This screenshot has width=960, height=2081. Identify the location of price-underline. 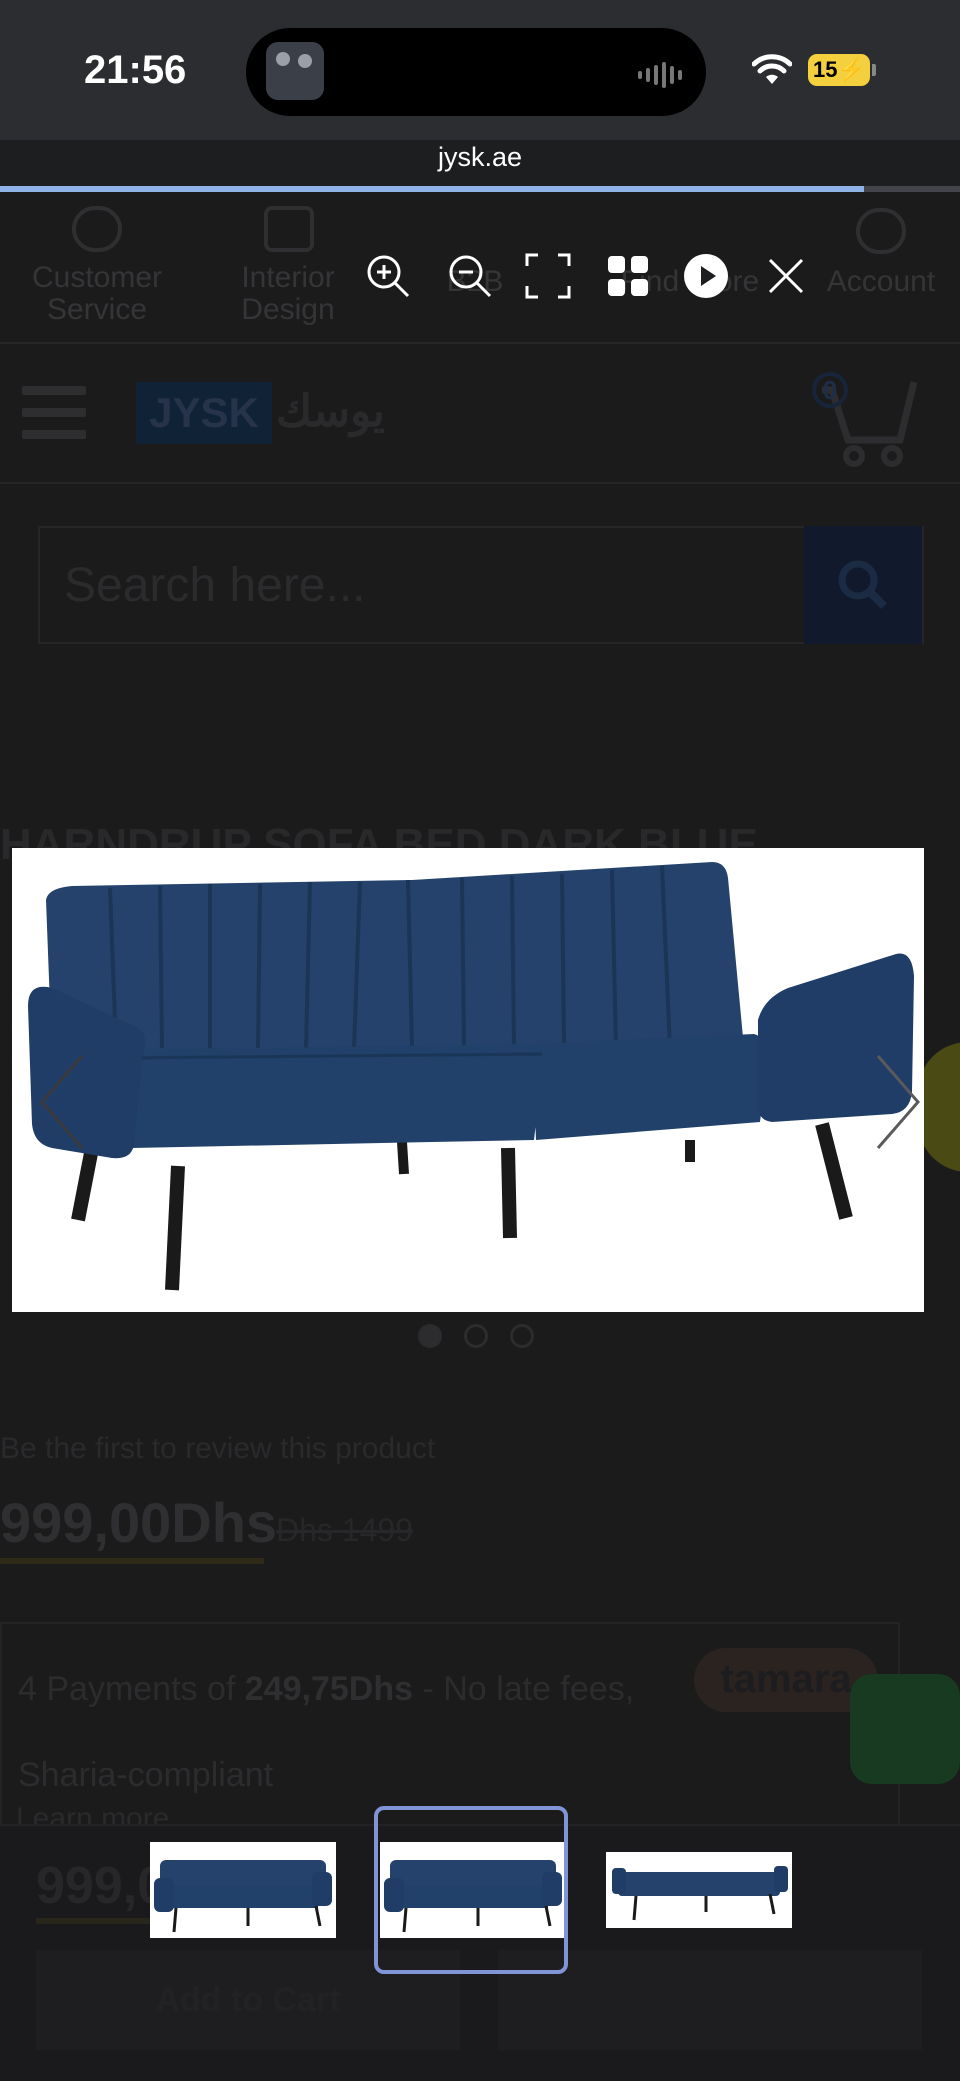
(132, 1561).